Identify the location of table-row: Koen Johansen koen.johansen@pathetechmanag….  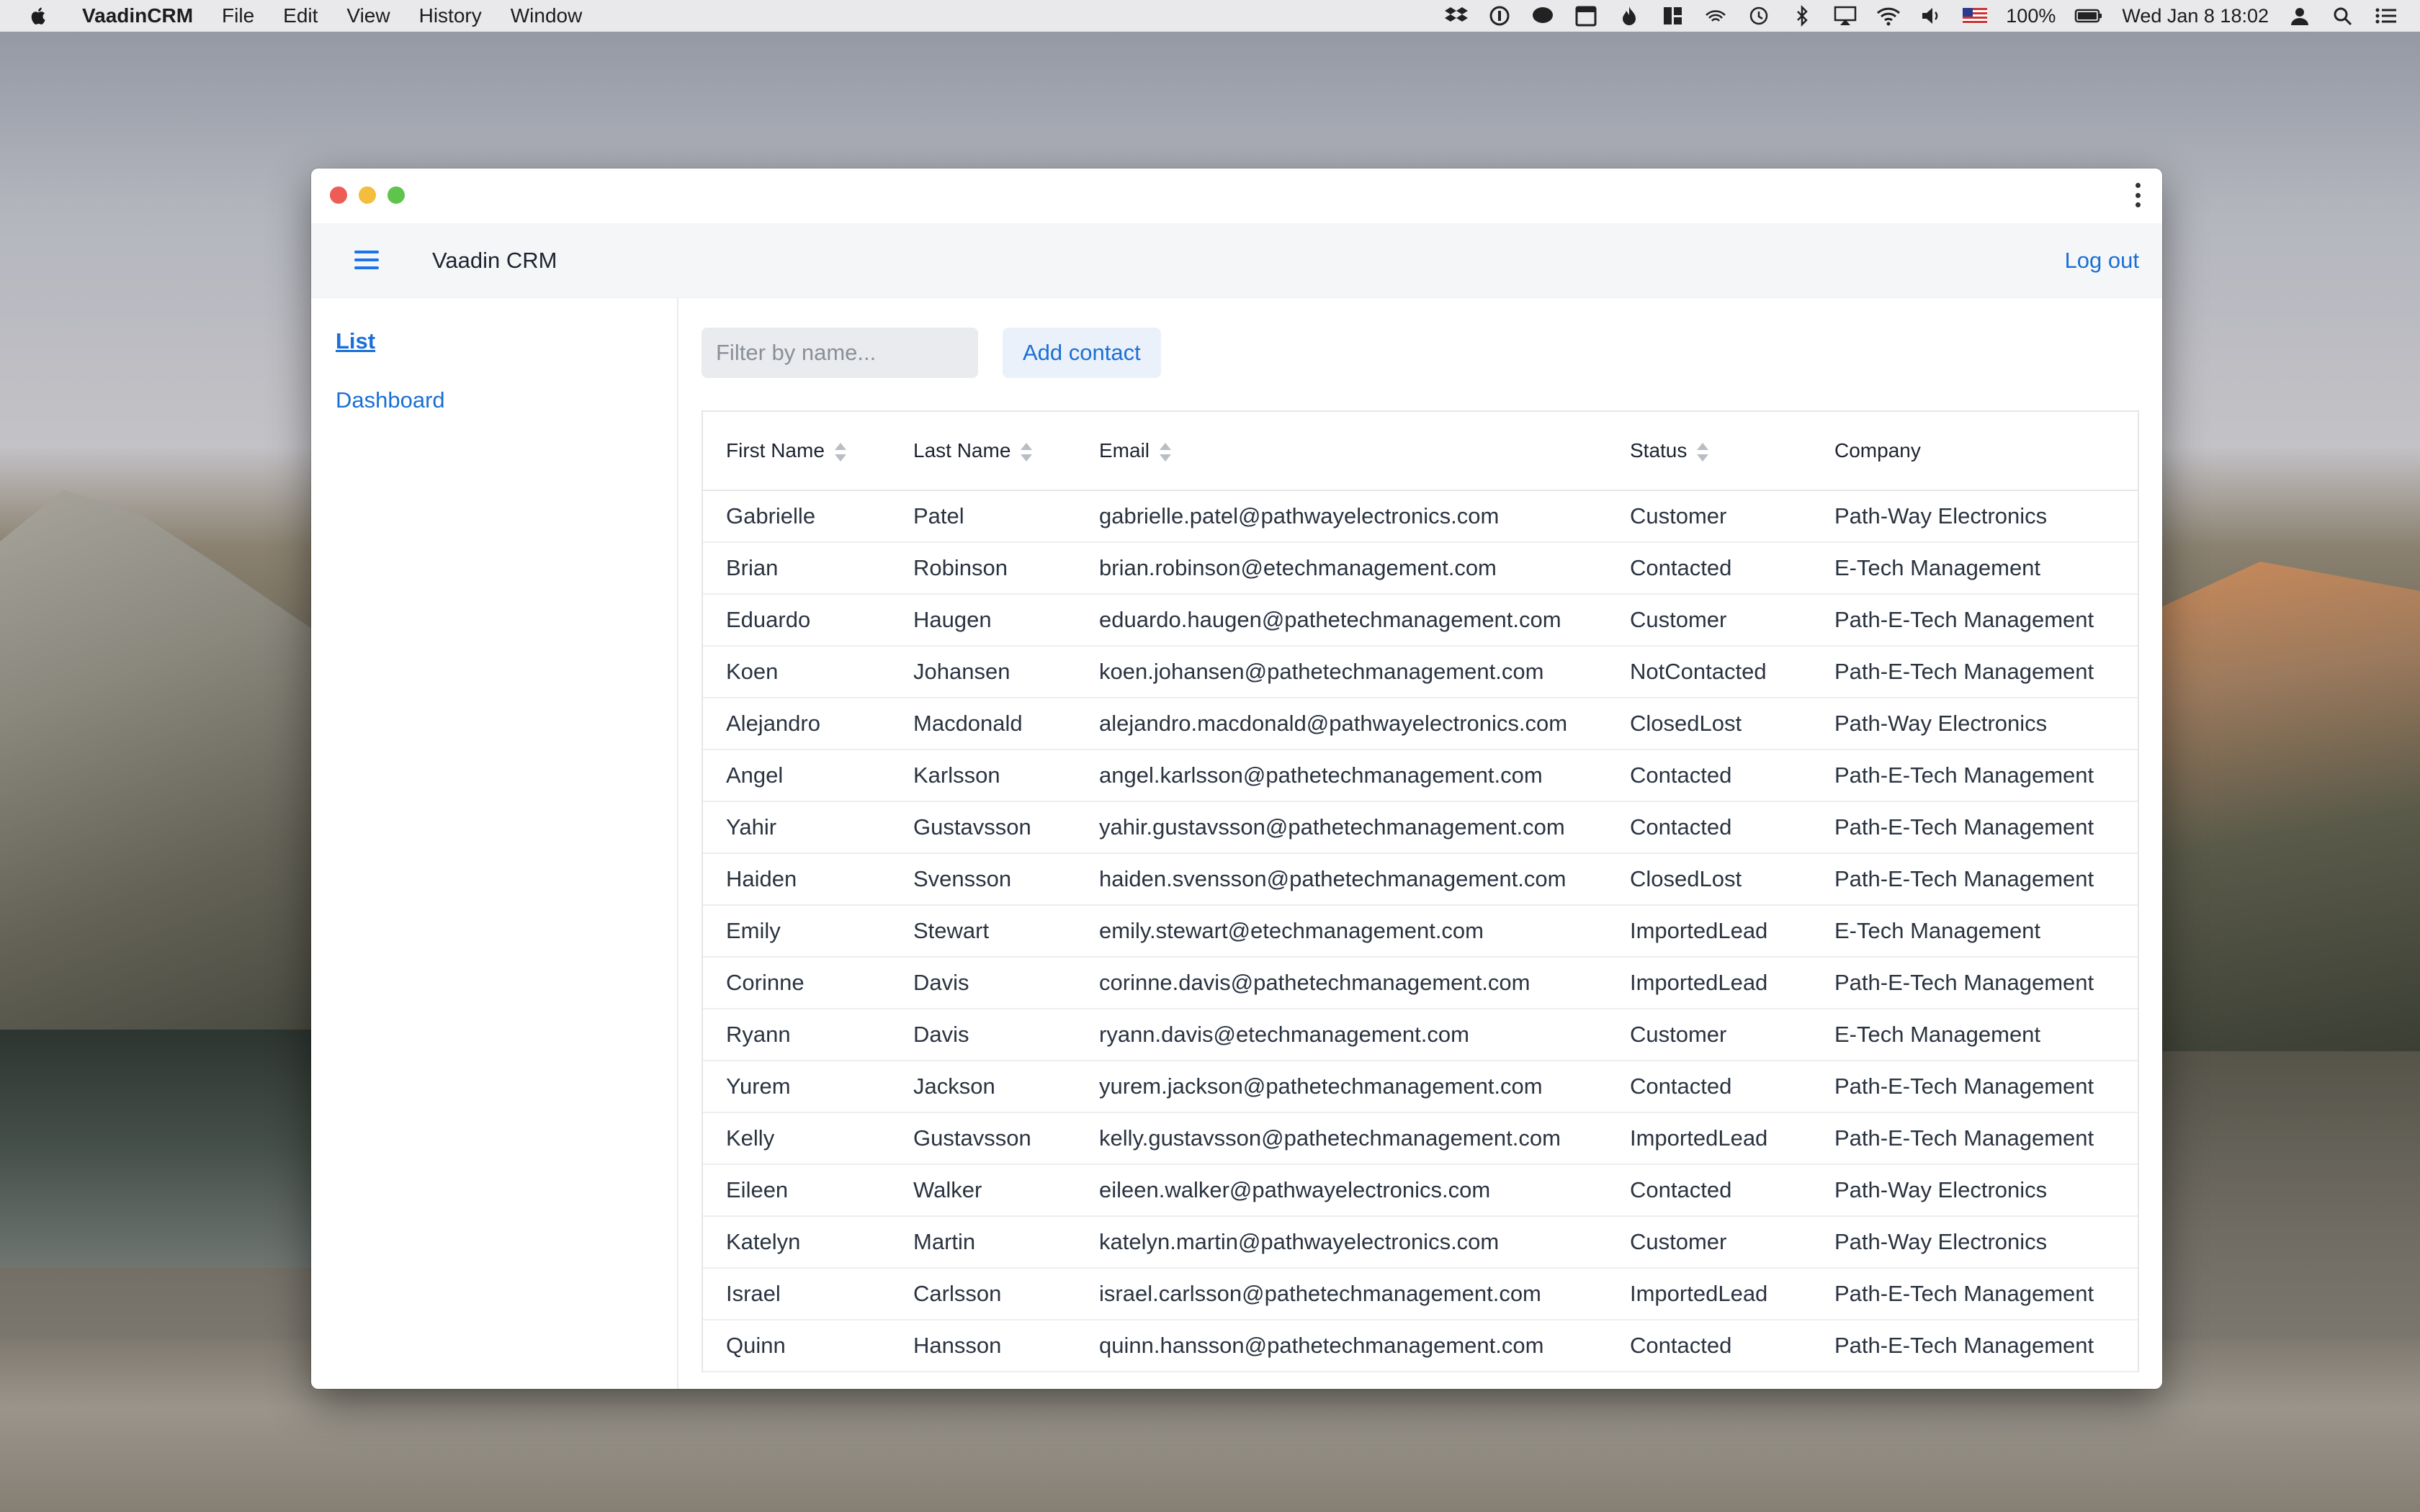
(1420, 672).